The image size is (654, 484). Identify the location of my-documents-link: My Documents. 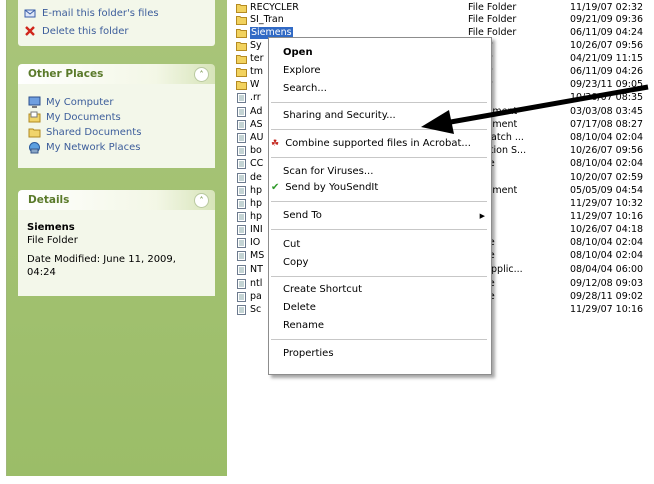
(74, 117).